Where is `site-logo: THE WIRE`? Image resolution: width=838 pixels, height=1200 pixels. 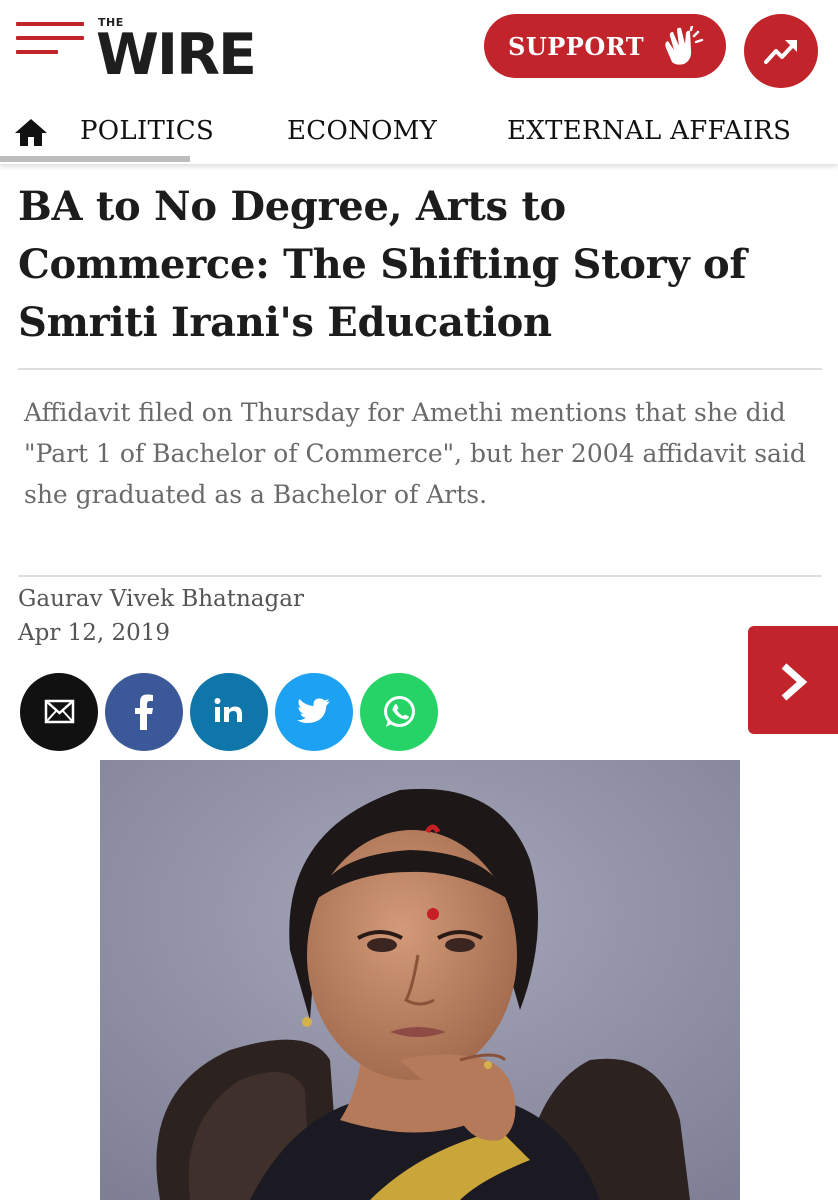 site-logo: THE WIRE is located at coordinates (196, 51).